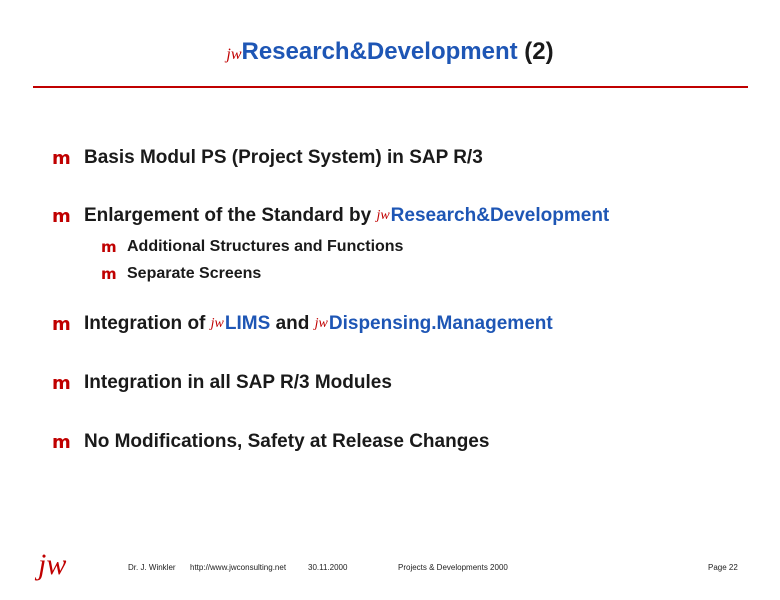 The height and width of the screenshot is (600, 780). I want to click on bullet-2-text: Enlargement of the Standard by, so click(228, 215).